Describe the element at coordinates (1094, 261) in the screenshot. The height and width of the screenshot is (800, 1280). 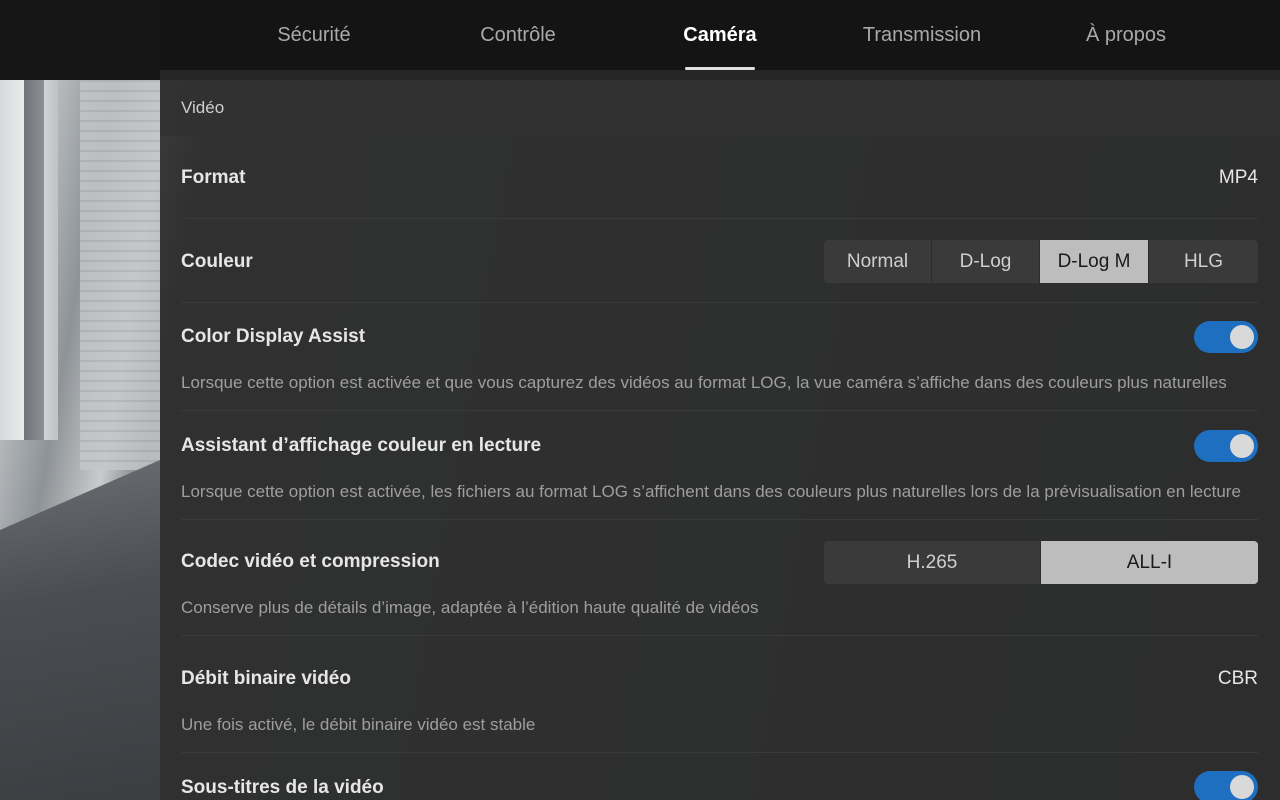
I see `couleur-option-dlogm: D-Log M` at that location.